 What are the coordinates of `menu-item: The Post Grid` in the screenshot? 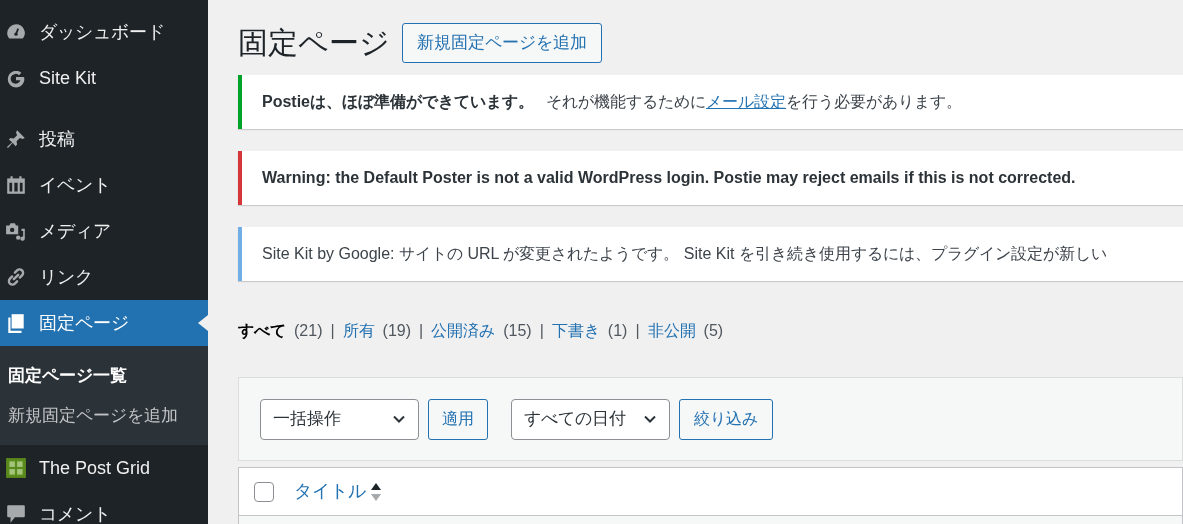 It's located at (104, 468).